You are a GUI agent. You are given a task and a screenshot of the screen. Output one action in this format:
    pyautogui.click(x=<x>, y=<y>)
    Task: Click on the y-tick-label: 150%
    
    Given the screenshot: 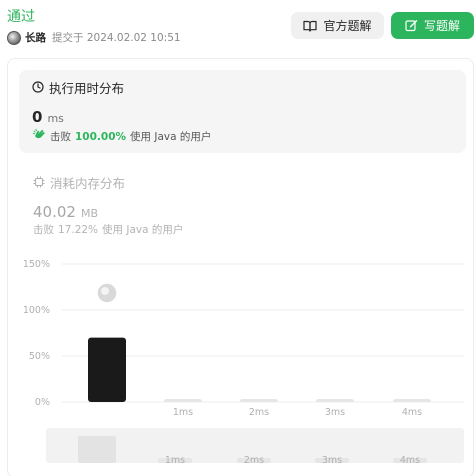 What is the action you would take?
    pyautogui.click(x=36, y=264)
    